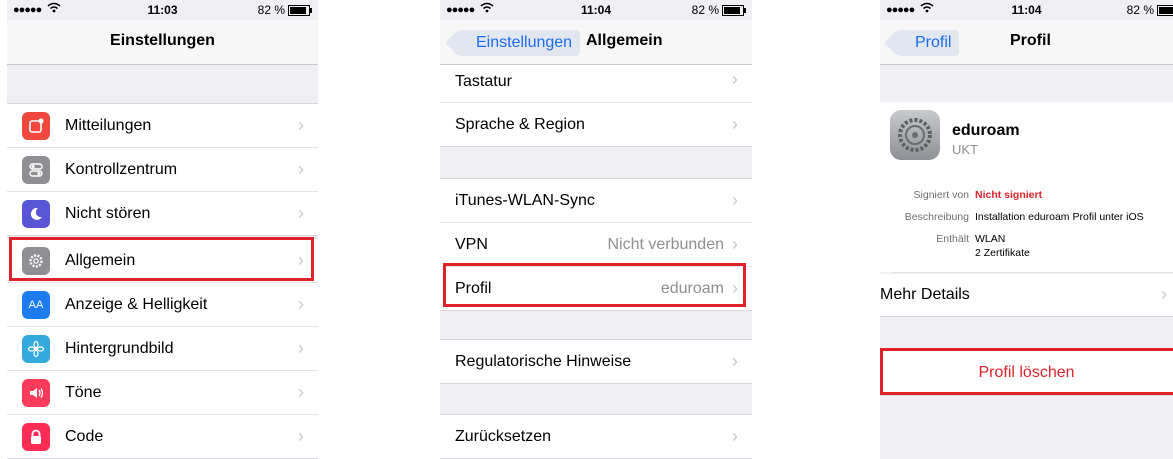 Image resolution: width=1173 pixels, height=459 pixels. I want to click on status-bar: ●●●●● 11:03 82 %, so click(162, 10).